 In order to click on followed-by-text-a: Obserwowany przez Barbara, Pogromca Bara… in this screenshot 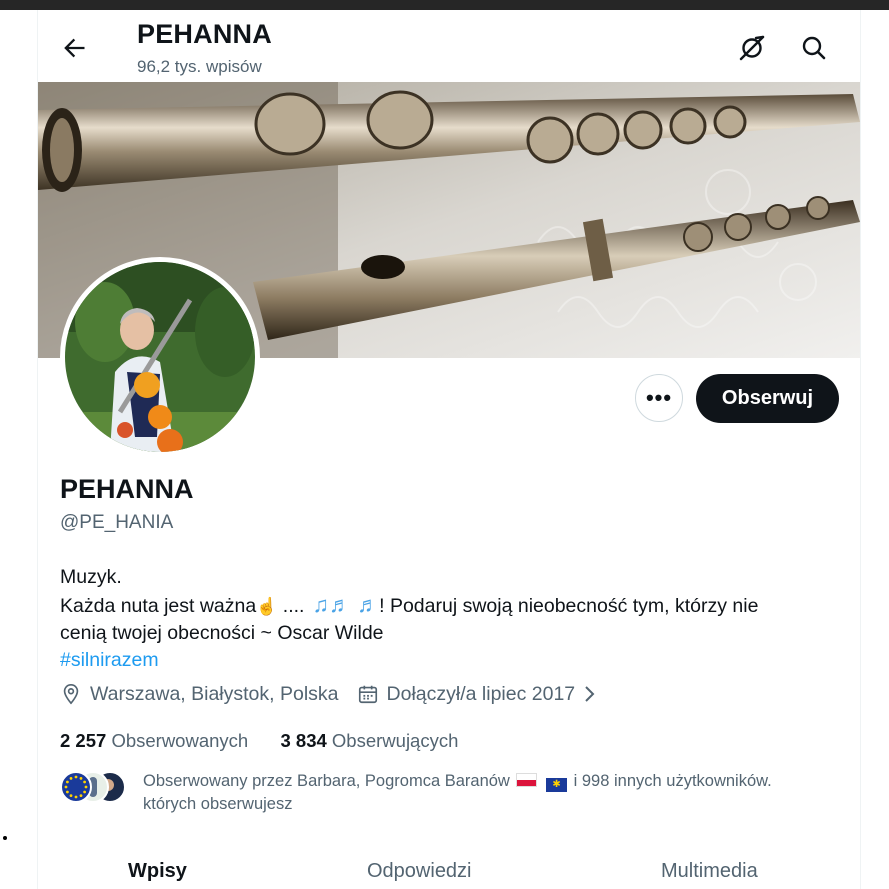, I will do `click(326, 781)`.